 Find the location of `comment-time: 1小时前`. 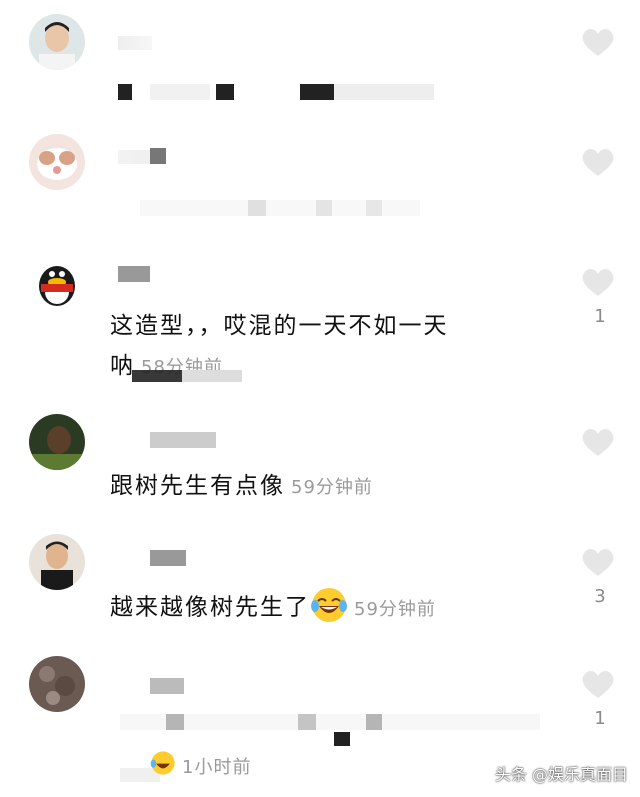

comment-time: 1小时前 is located at coordinates (217, 767).